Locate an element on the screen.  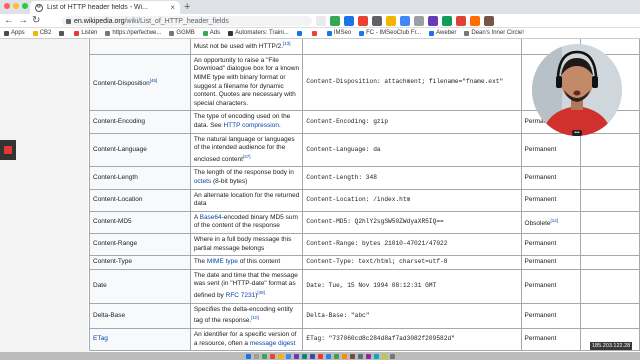
description-link: HTTP compression is located at coordinates (251, 125).